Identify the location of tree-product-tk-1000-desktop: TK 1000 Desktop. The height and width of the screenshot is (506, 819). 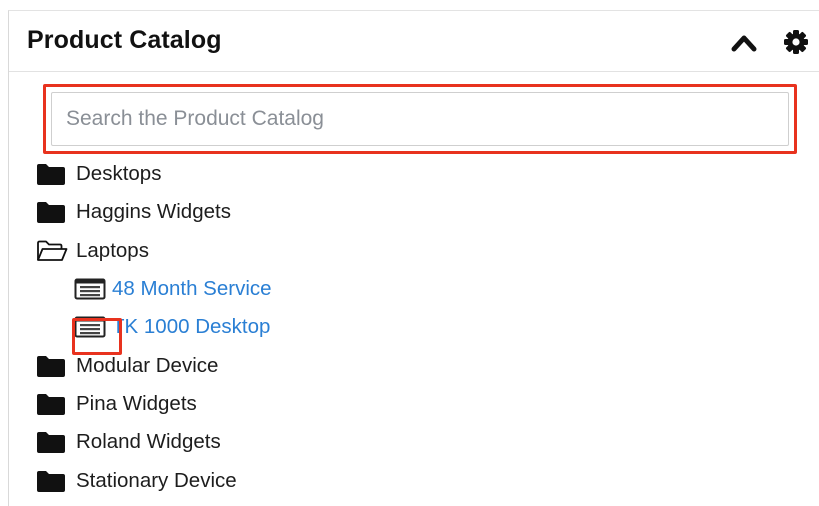
(427, 327).